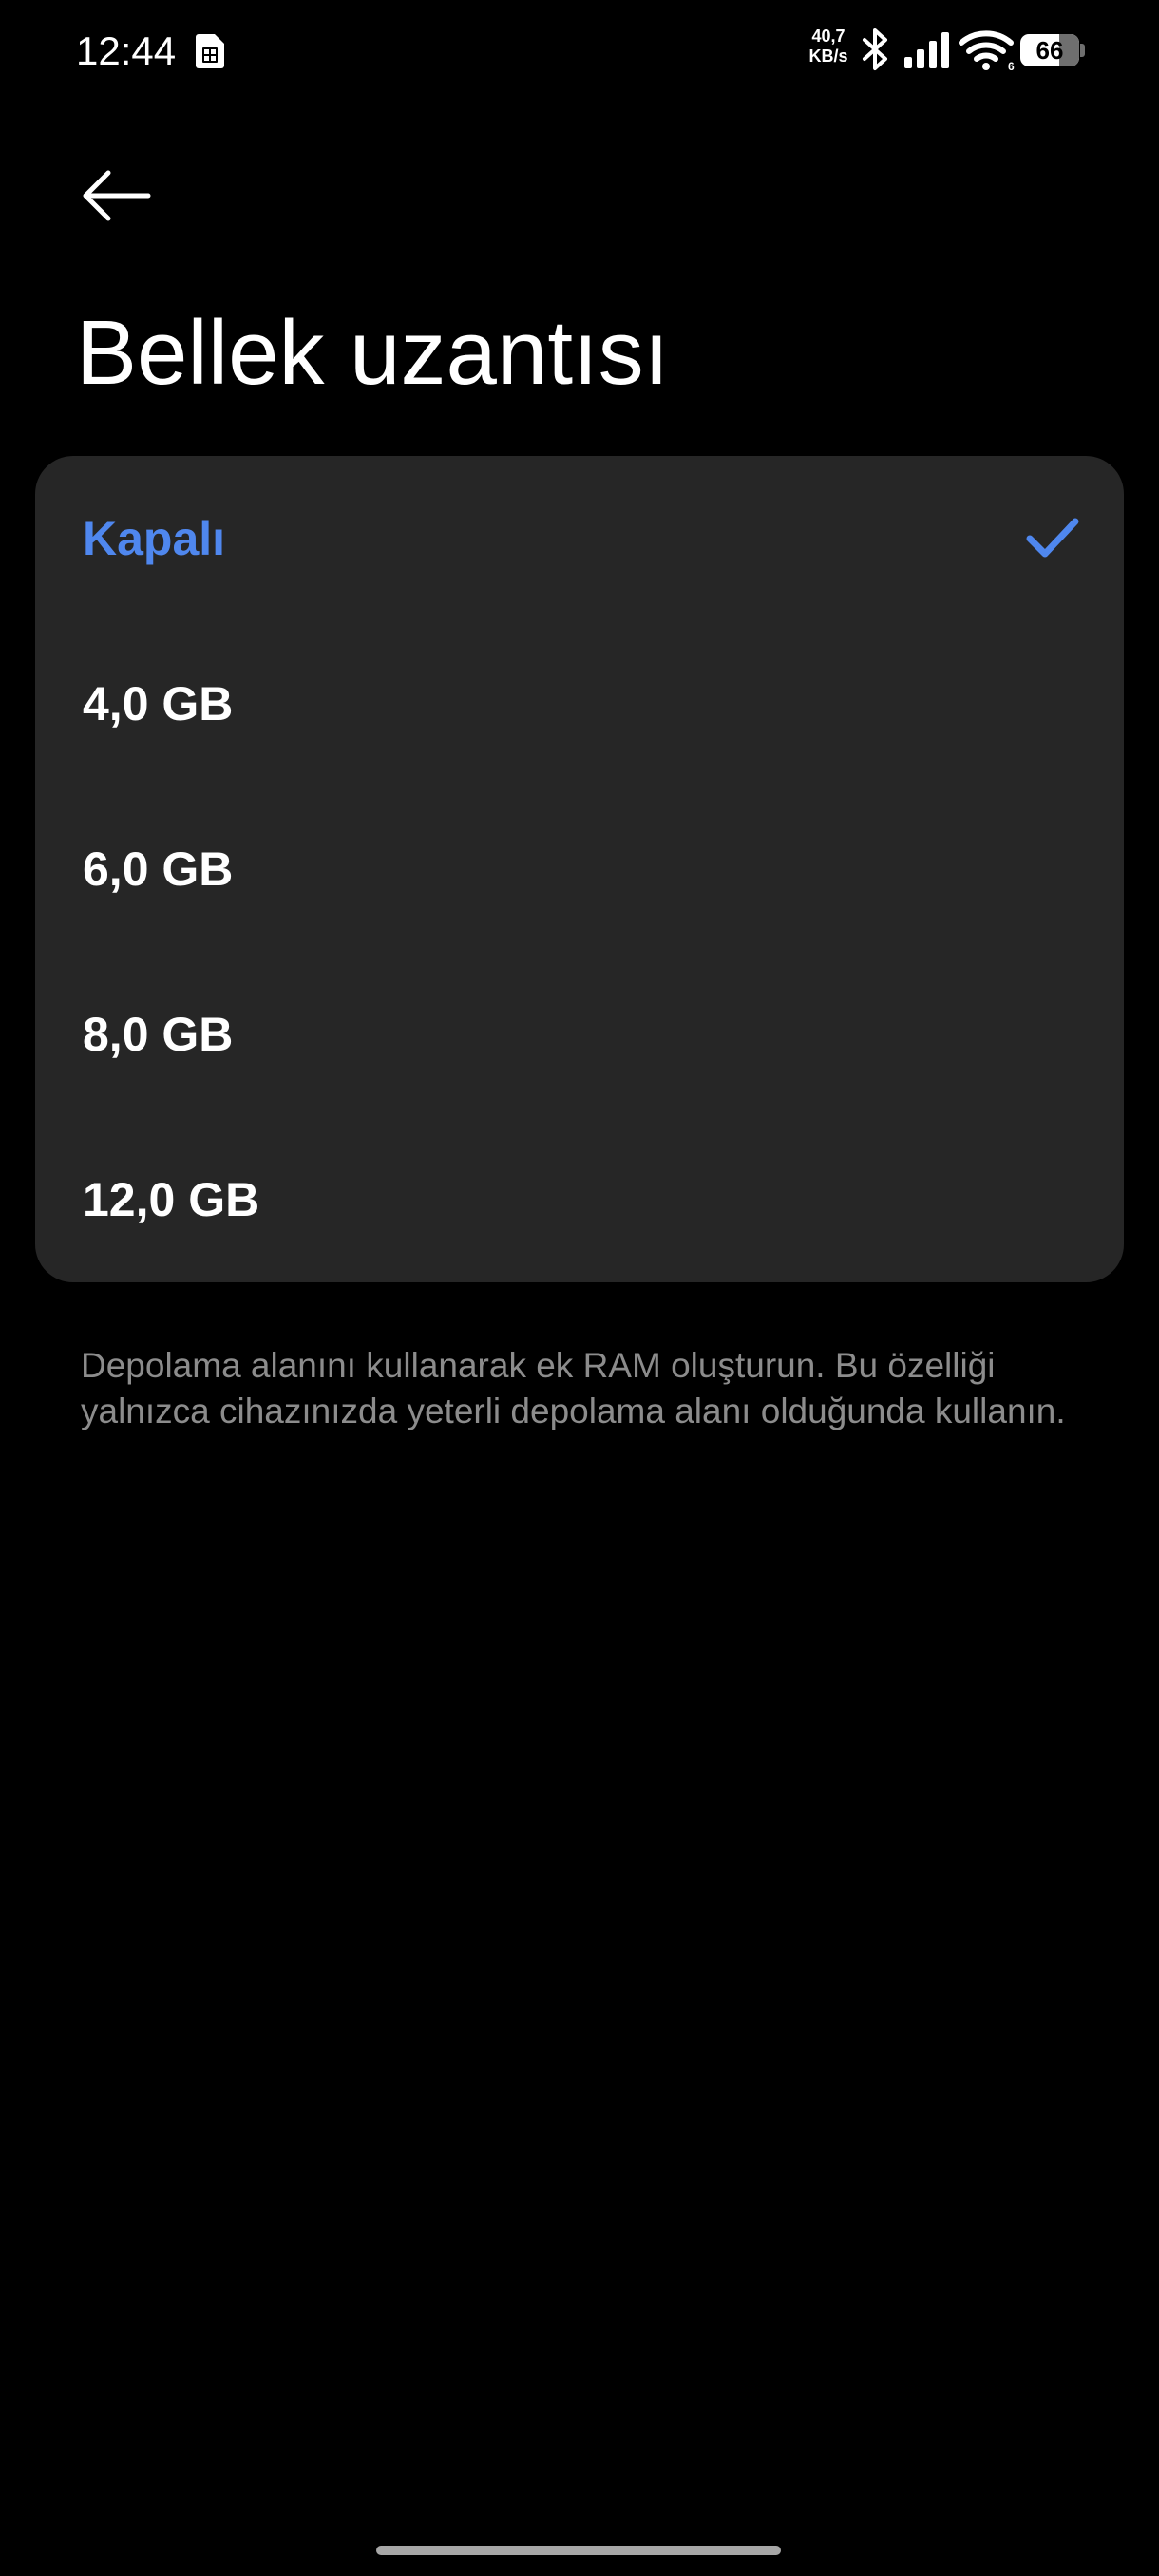 The image size is (1159, 2576). I want to click on battery-level: 66, so click(1050, 50).